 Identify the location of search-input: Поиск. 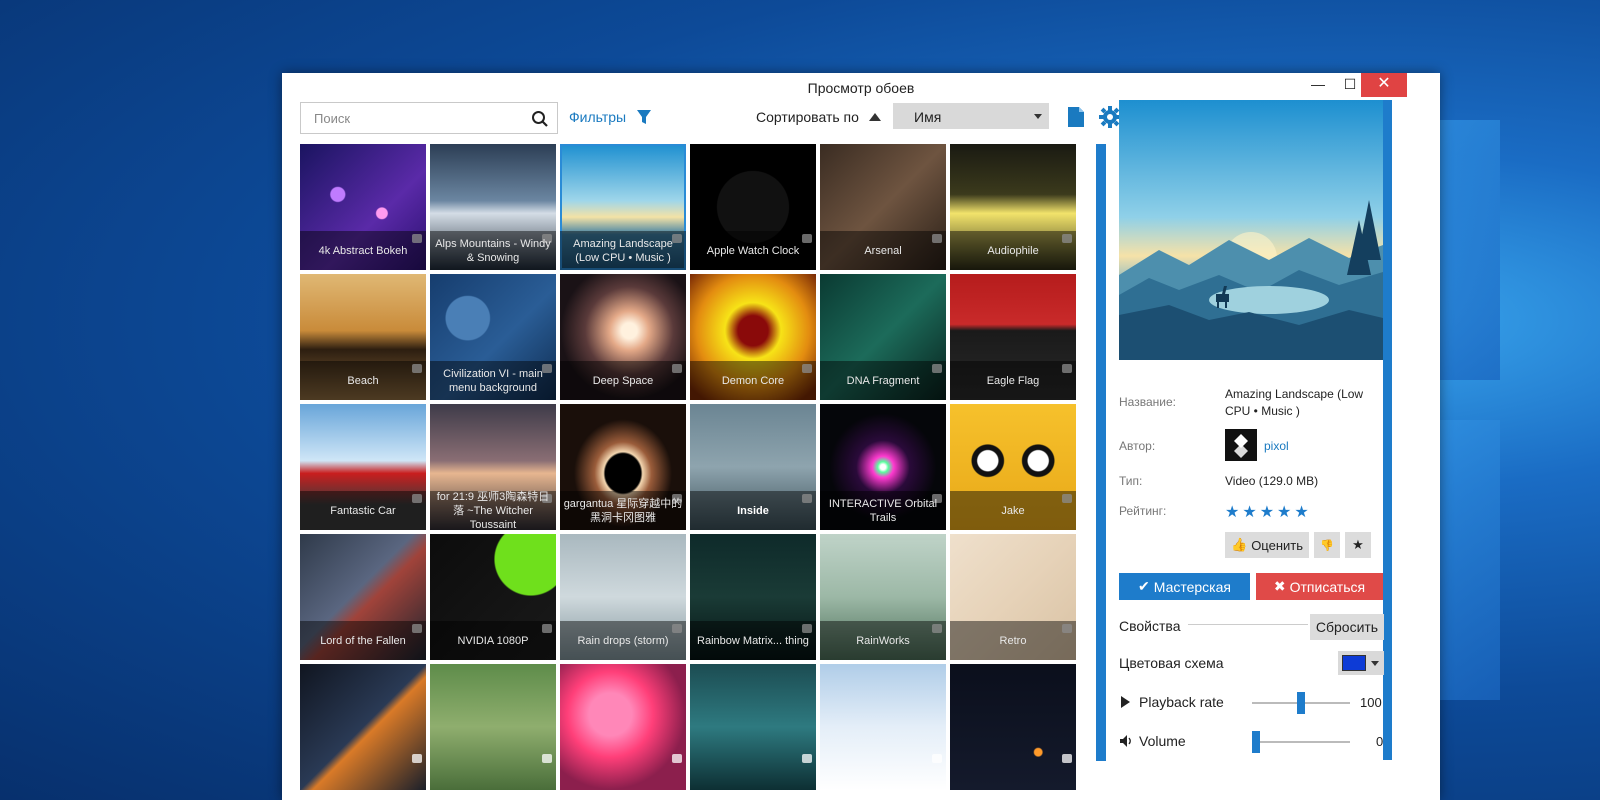
(429, 118).